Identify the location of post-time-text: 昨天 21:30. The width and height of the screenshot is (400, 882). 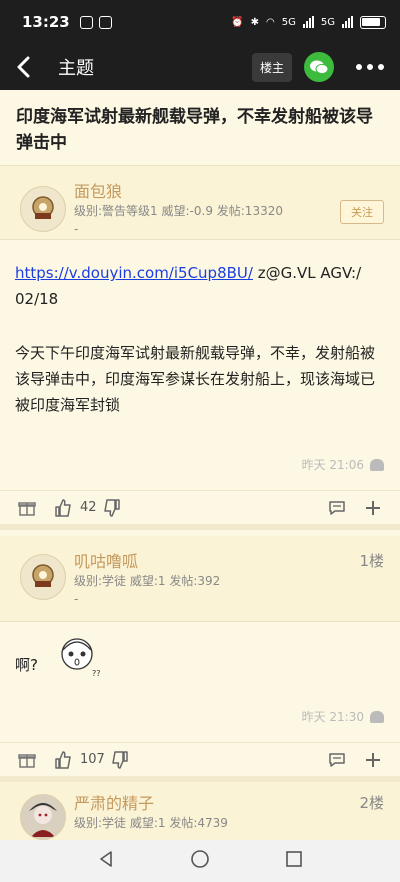
(332, 717).